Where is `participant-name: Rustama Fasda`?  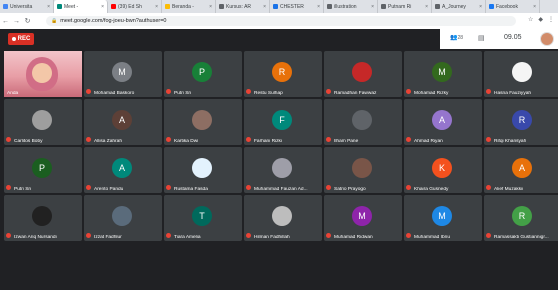
participant-name: Rustama Fasda is located at coordinates (191, 189).